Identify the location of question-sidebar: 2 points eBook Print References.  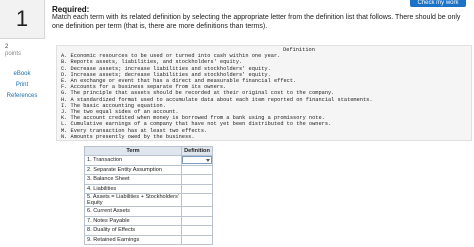
(22, 71).